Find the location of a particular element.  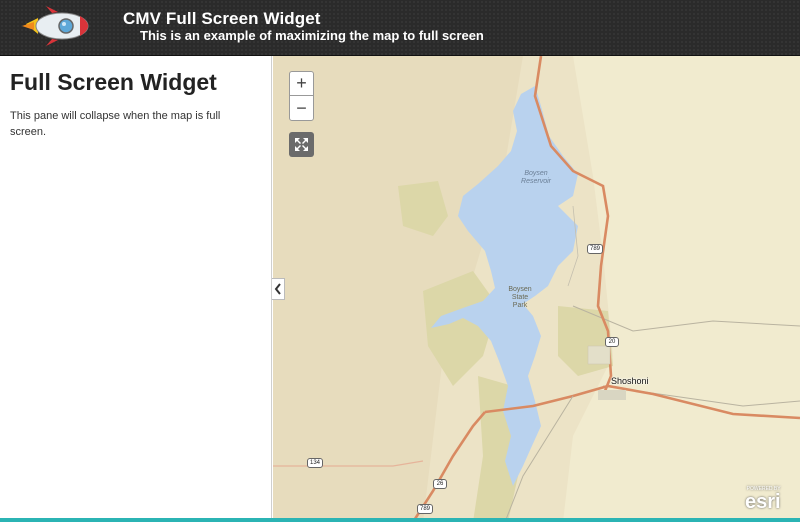

esri-brand: esri is located at coordinates (763, 502).